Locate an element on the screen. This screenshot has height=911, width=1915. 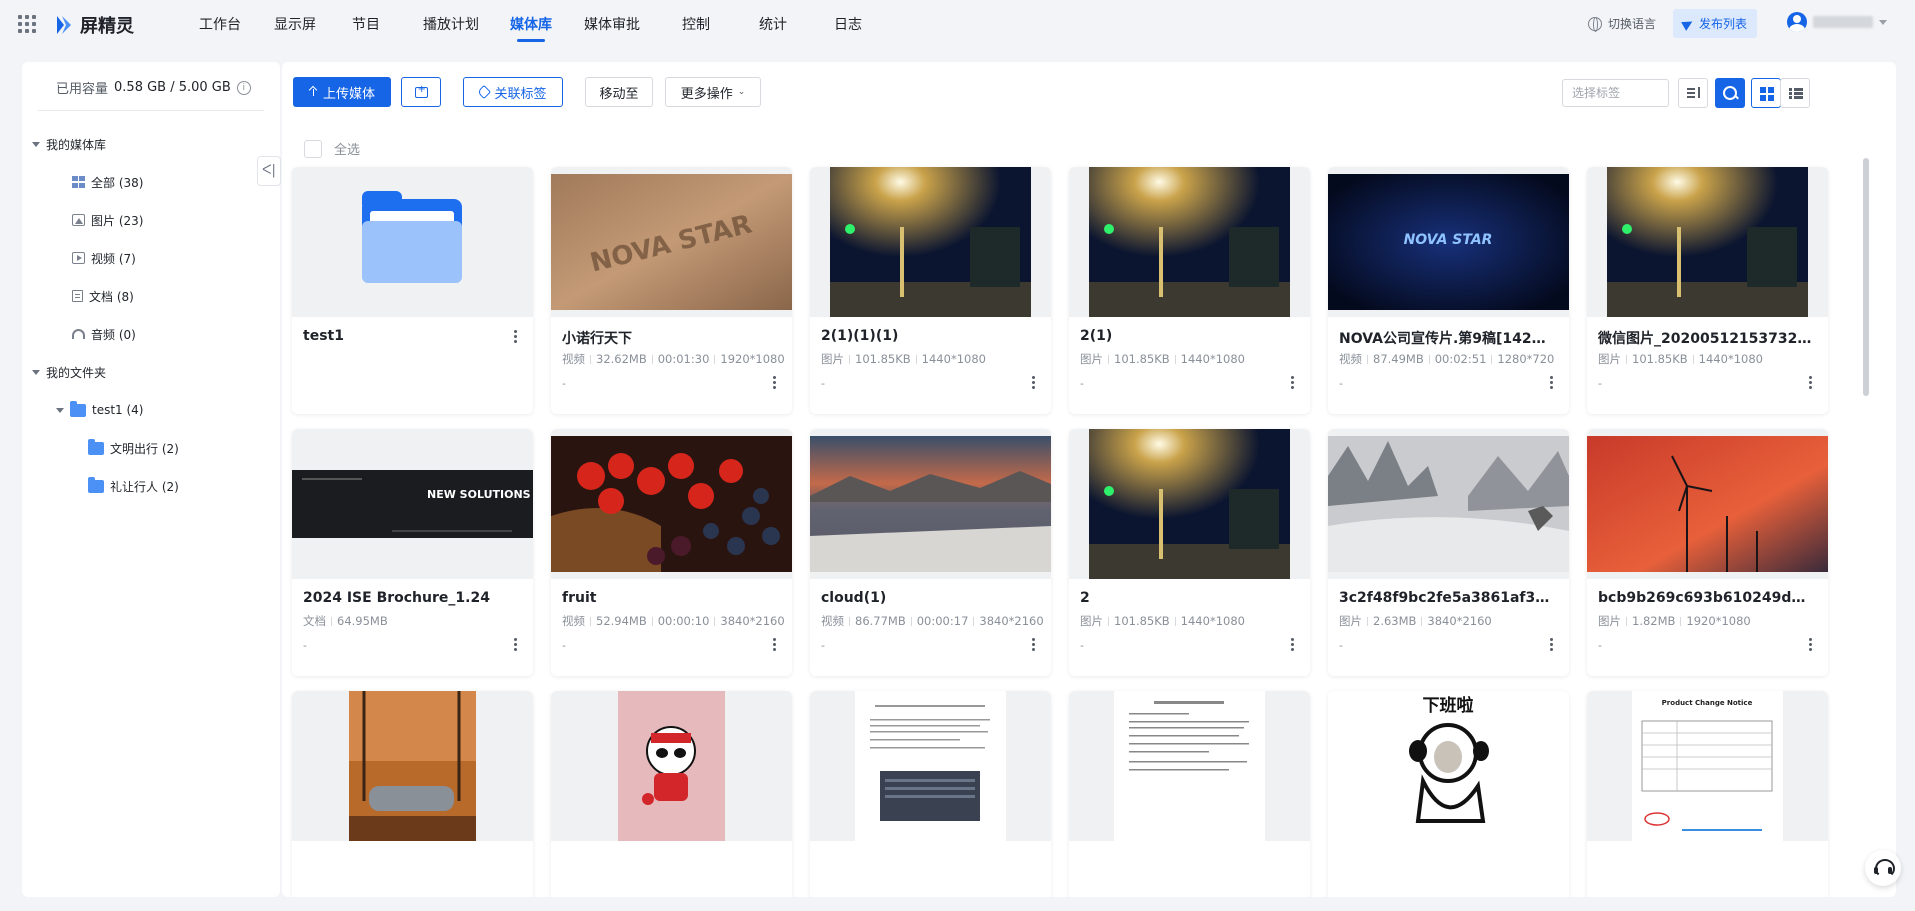
info-icon: i is located at coordinates (243, 87).